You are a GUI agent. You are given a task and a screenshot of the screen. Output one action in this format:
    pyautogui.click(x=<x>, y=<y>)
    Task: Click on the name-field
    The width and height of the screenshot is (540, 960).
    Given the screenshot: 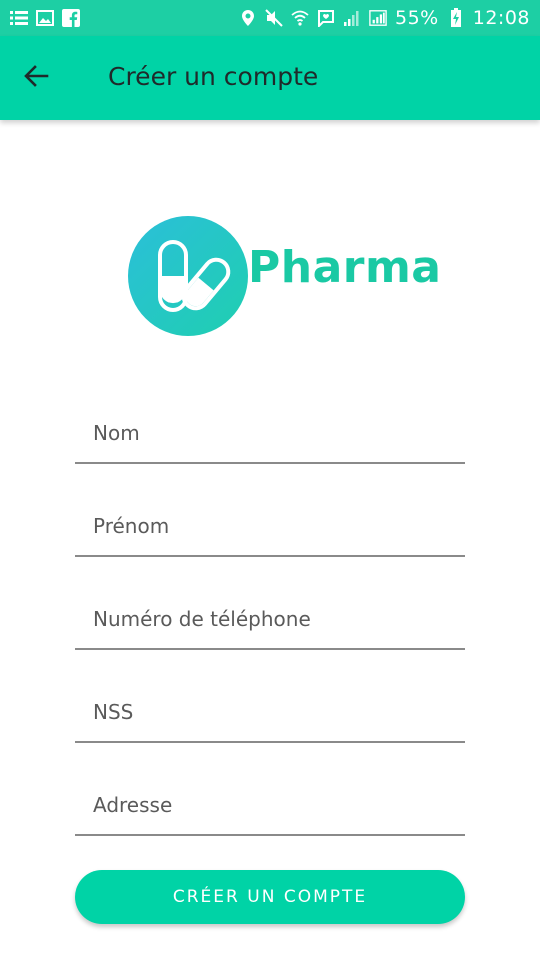 What is the action you would take?
    pyautogui.click(x=270, y=434)
    